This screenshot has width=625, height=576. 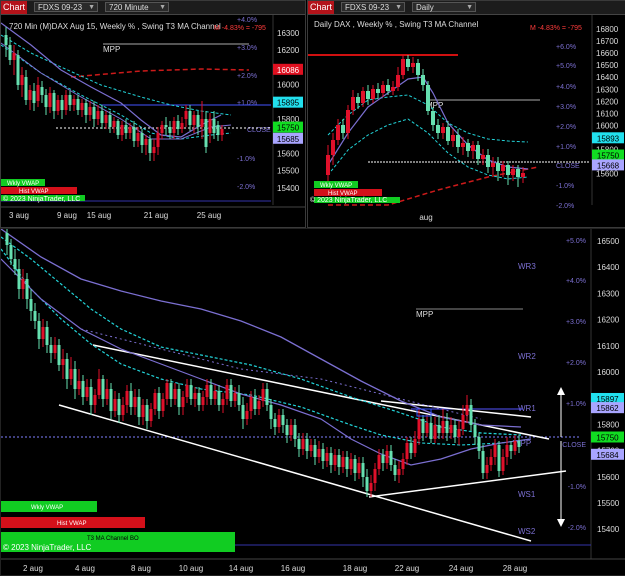 I want to click on percent-tick-label: CLOSE, so click(x=574, y=445).